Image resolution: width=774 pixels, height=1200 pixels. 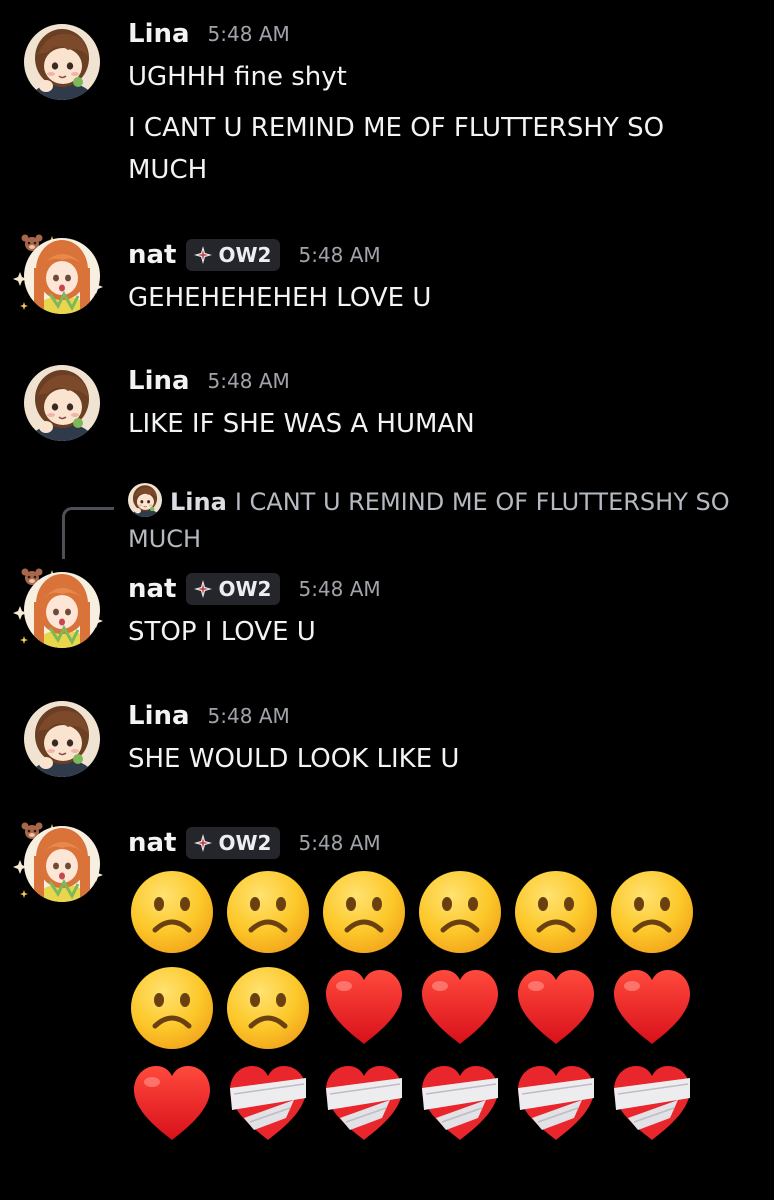 I want to click on message-text: STOP I LOVE U, so click(x=222, y=632).